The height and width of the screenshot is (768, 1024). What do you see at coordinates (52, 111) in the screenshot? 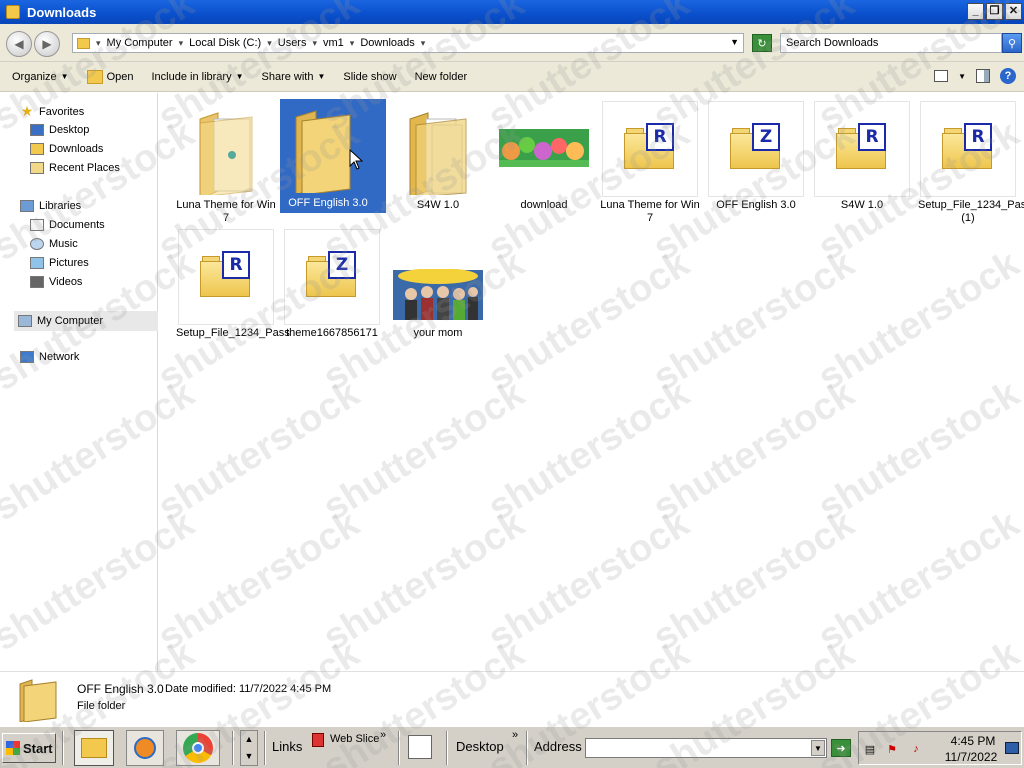
I see `nav-favorites: ★ Favorites` at bounding box center [52, 111].